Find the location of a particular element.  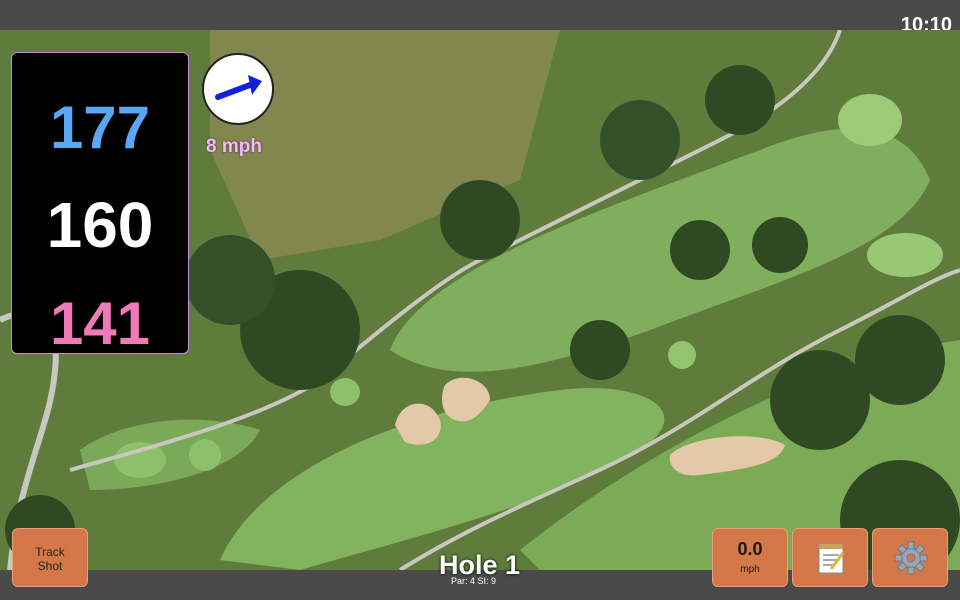

distance-panel: 177 160 141 is located at coordinates (100, 204).